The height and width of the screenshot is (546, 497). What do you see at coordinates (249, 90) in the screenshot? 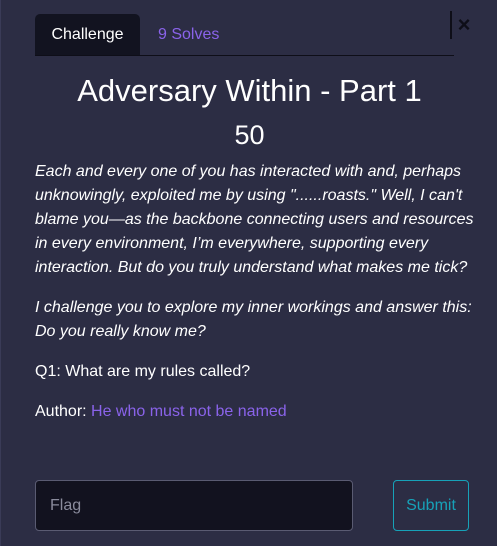
I see `challenge-title: Adversary Within - Part 1` at bounding box center [249, 90].